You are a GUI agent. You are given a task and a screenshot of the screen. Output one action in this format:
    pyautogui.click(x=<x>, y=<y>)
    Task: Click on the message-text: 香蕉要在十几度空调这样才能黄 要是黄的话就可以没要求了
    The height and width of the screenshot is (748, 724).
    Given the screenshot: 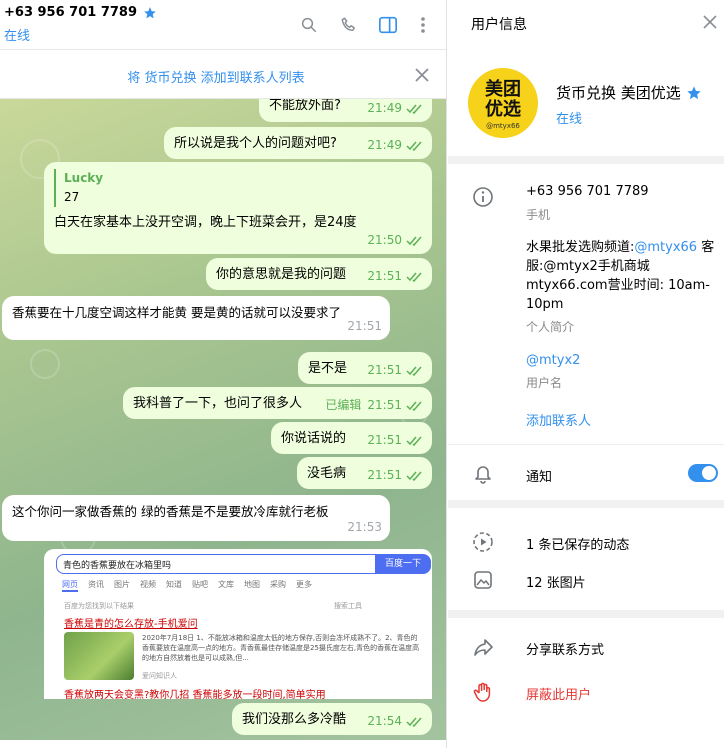 What is the action you would take?
    pyautogui.click(x=176, y=312)
    